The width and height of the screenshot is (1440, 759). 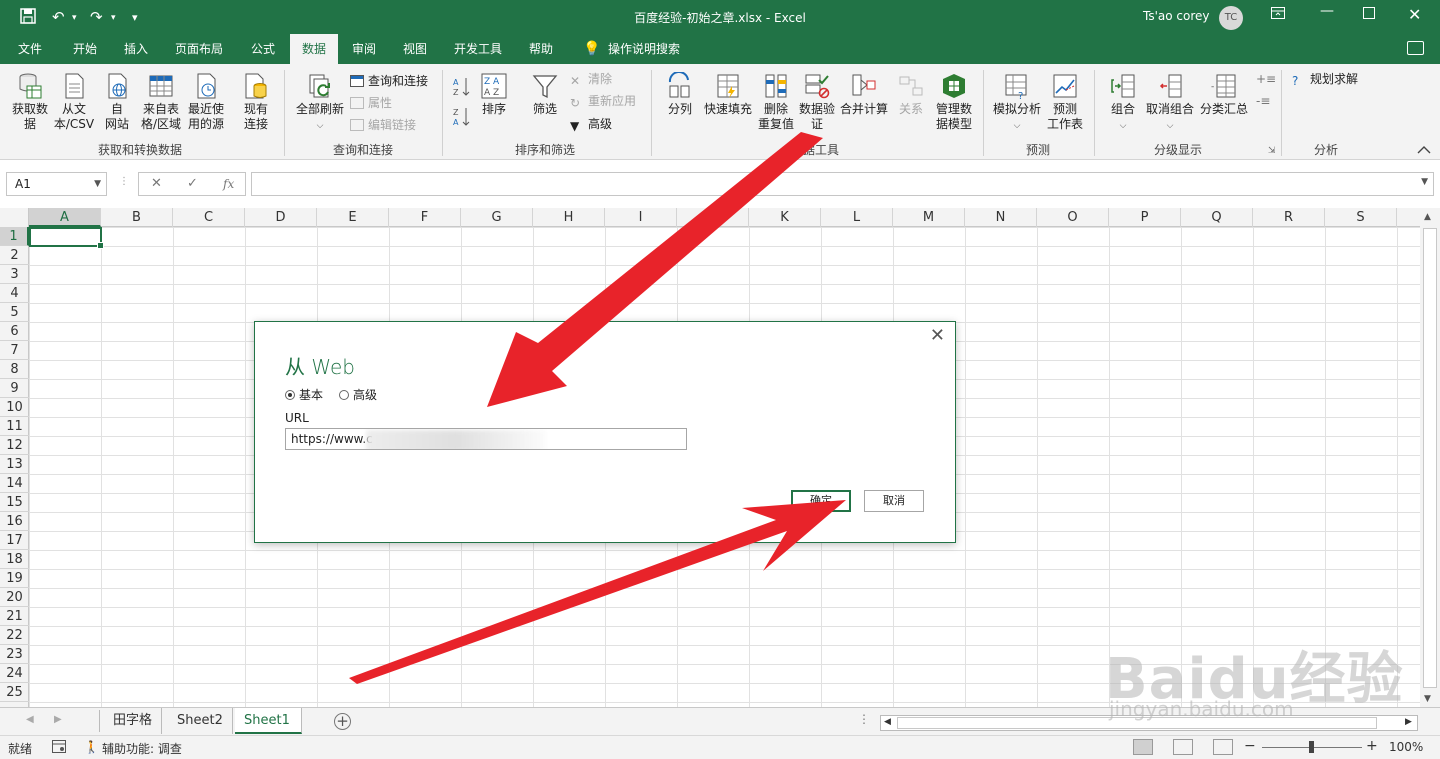 I want to click on column-header-h: H, so click(x=569, y=217).